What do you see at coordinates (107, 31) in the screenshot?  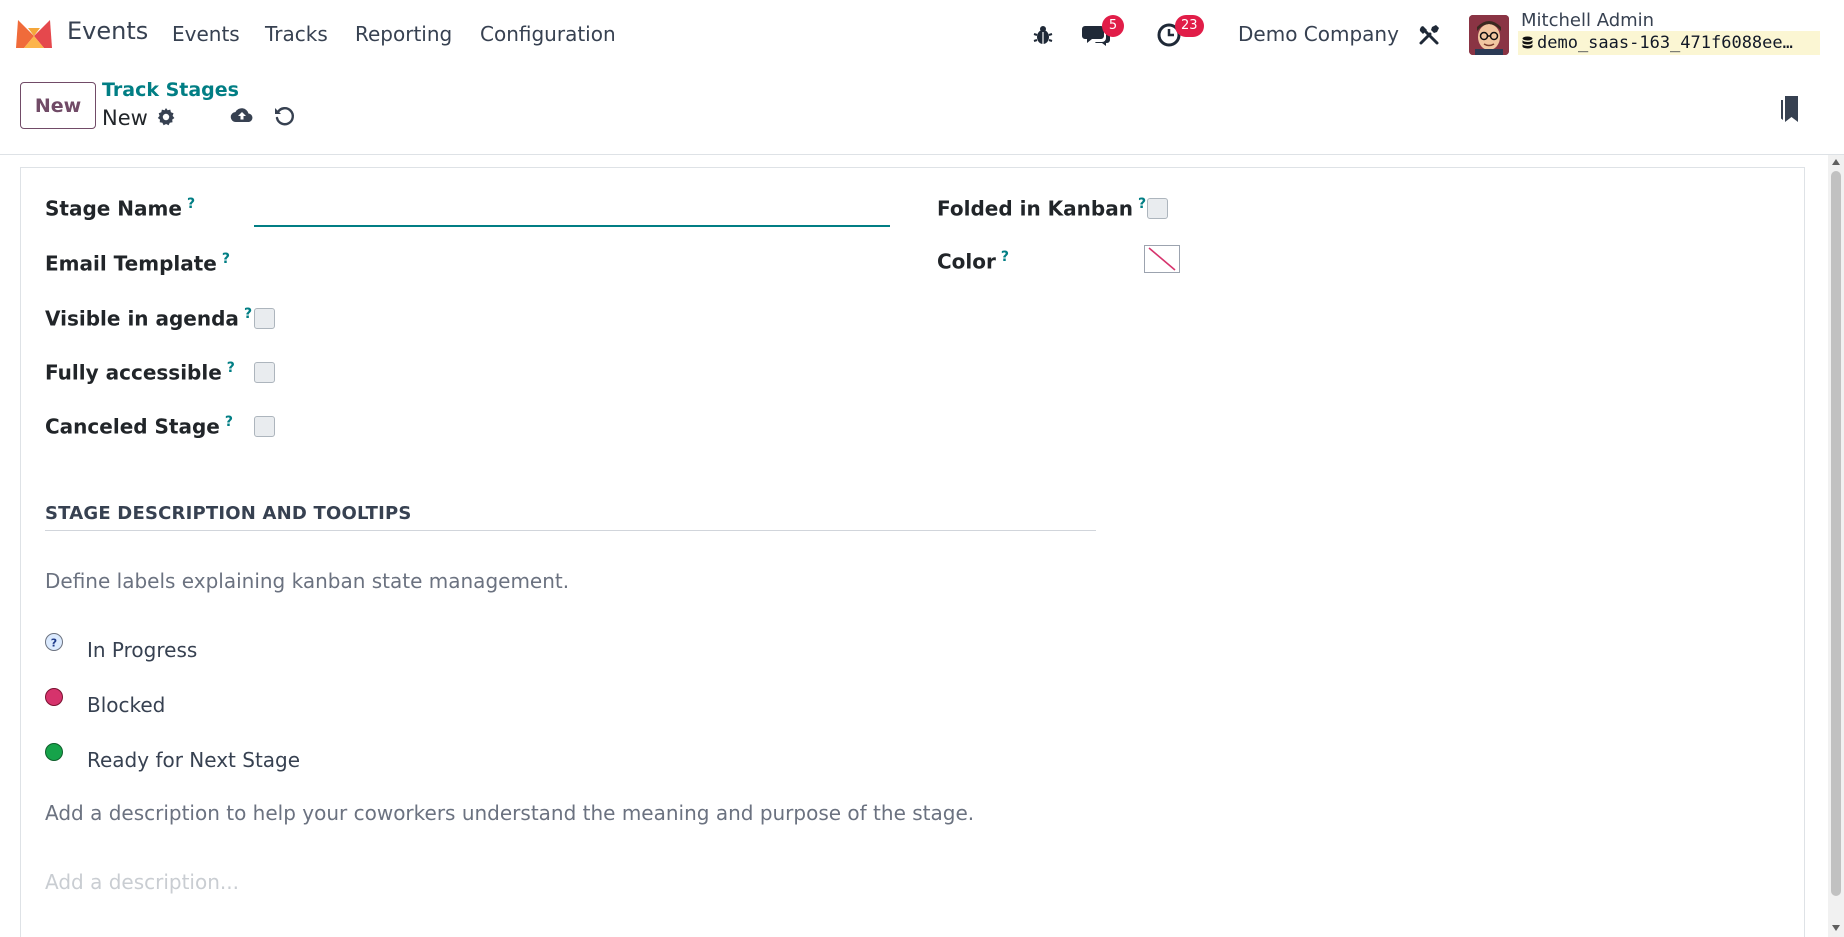 I see `app-name: Events` at bounding box center [107, 31].